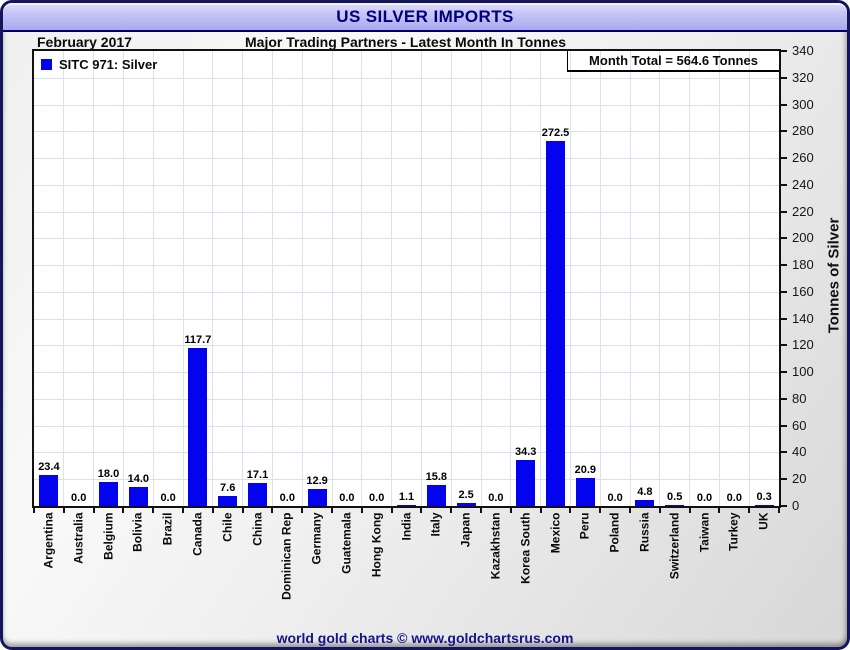 The width and height of the screenshot is (850, 650). I want to click on bar-value-label: 272.5, so click(555, 133).